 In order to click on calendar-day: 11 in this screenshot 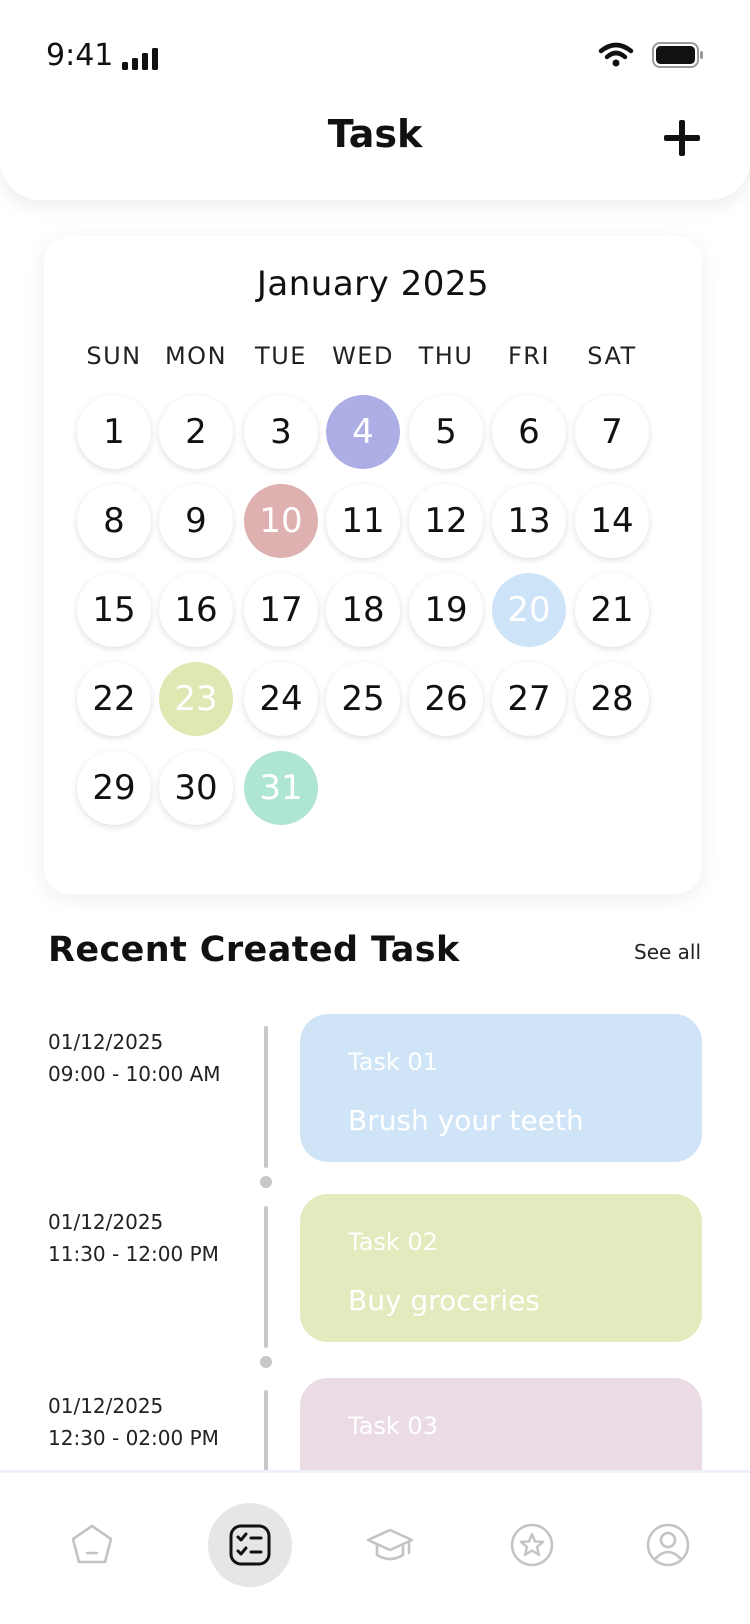, I will do `click(363, 521)`.